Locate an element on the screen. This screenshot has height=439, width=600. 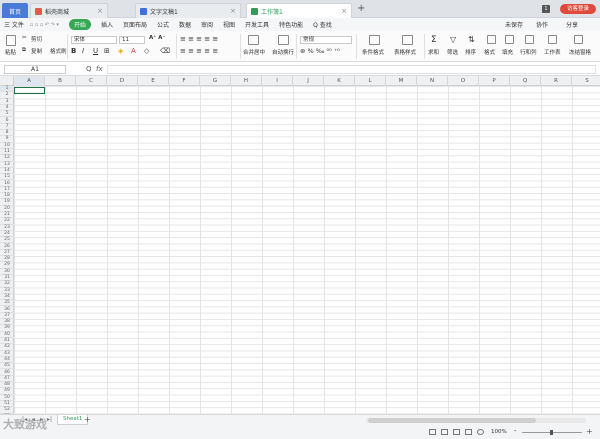
table-style-icon is located at coordinates (407, 40).